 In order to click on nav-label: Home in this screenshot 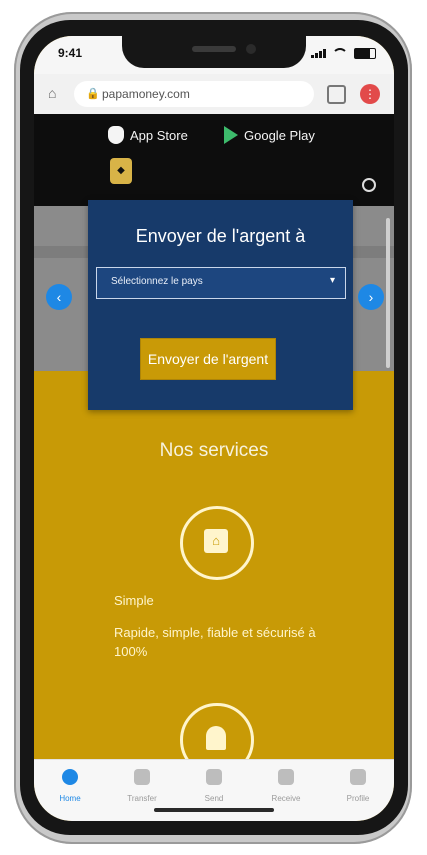, I will do `click(70, 798)`.